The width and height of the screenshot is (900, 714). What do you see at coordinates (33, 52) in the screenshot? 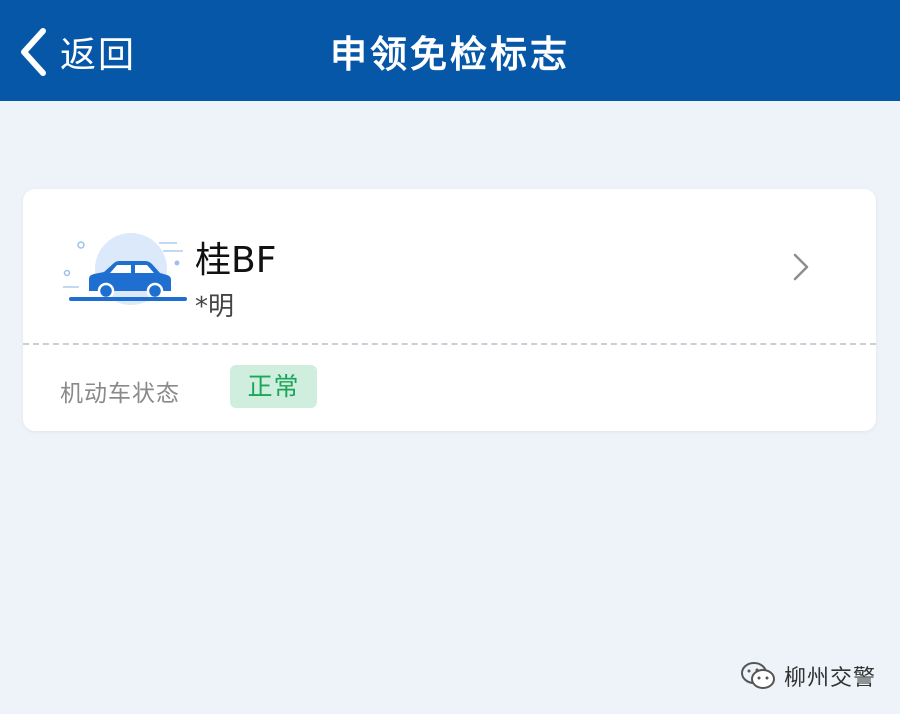
I see `chevron-left-icon` at bounding box center [33, 52].